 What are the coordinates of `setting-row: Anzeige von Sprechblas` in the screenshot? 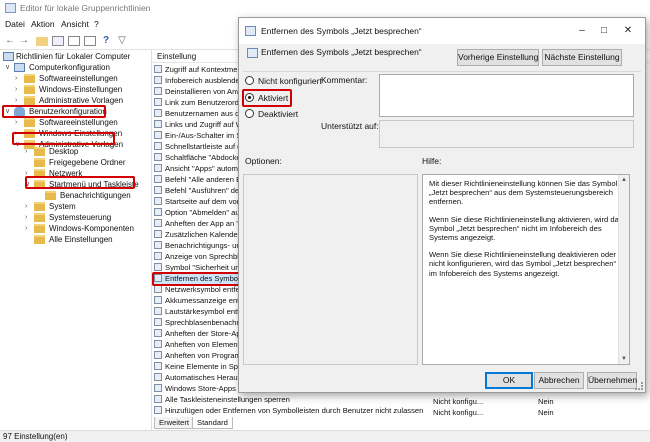 It's located at (197, 256).